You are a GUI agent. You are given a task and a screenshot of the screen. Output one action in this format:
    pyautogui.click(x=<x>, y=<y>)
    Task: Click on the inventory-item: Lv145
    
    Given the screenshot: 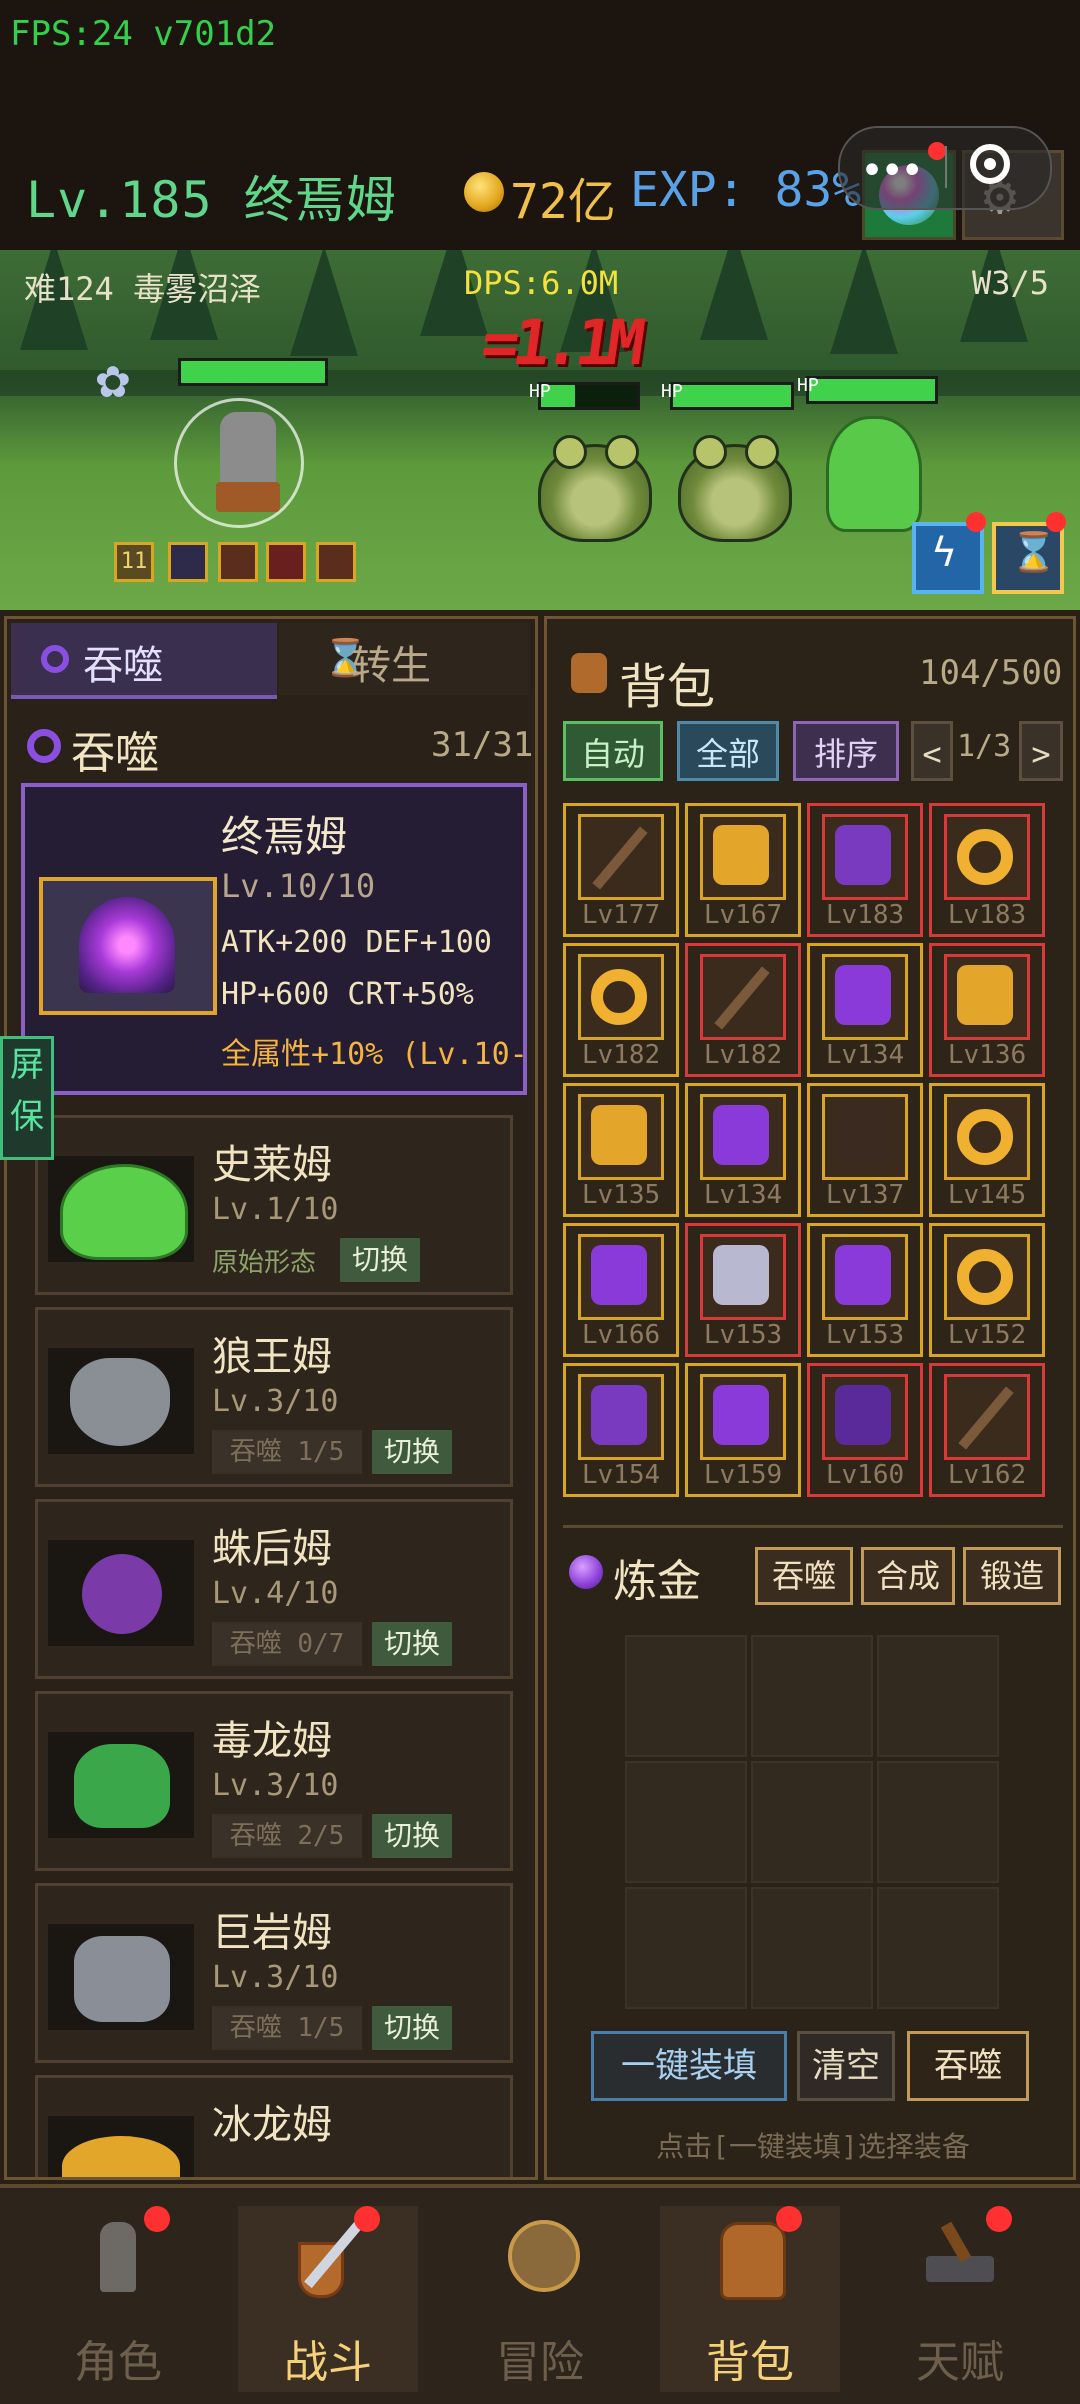 What is the action you would take?
    pyautogui.click(x=987, y=1150)
    